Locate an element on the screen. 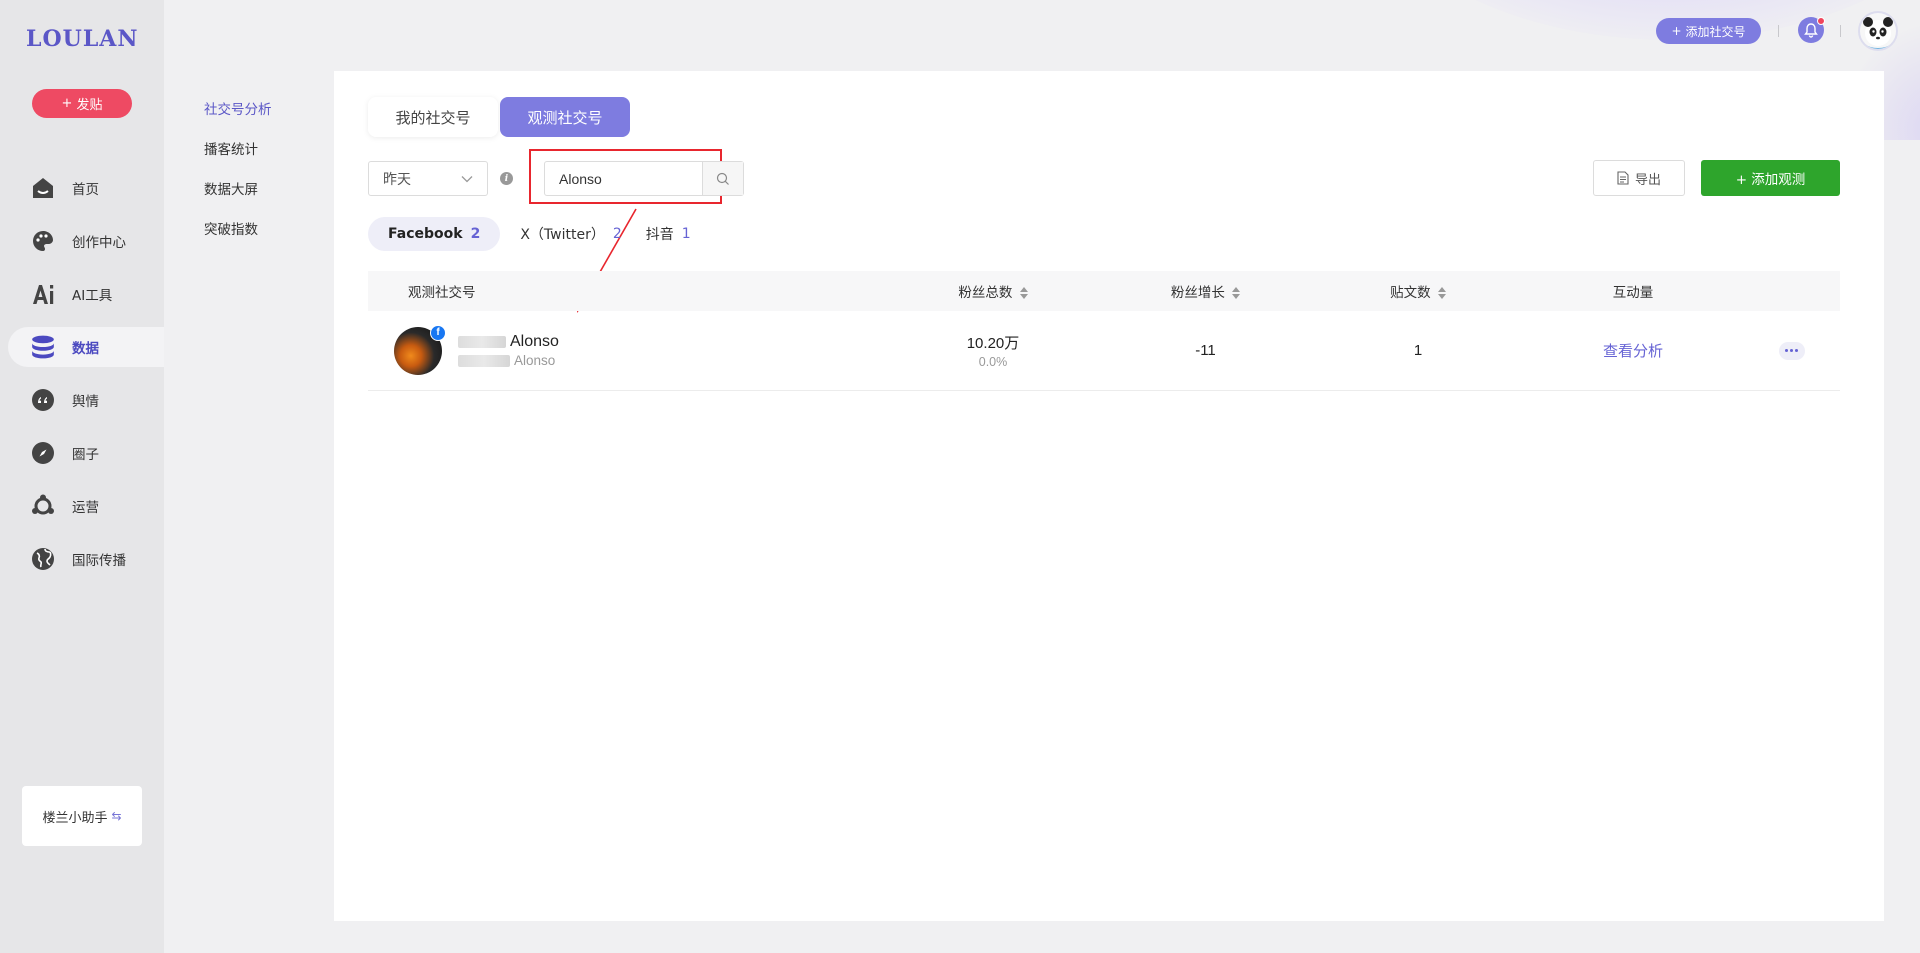 This screenshot has height=953, width=1920. app-logo: LOULAN is located at coordinates (82, 39).